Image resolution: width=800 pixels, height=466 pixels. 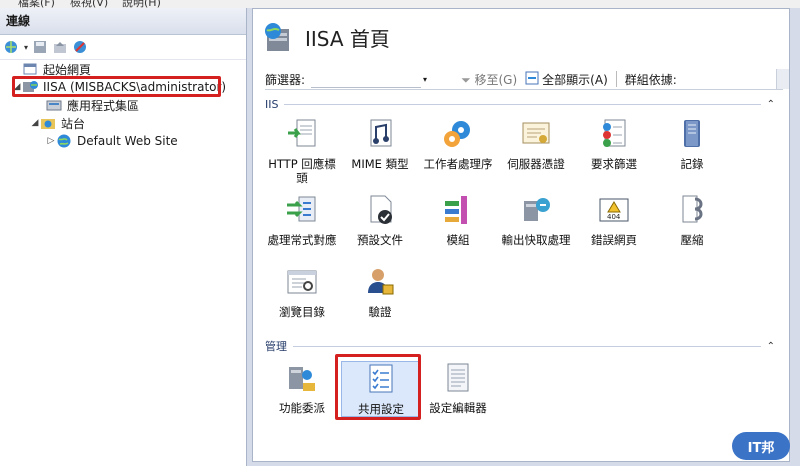 I want to click on feature-default-document: 預設文件, so click(x=380, y=220).